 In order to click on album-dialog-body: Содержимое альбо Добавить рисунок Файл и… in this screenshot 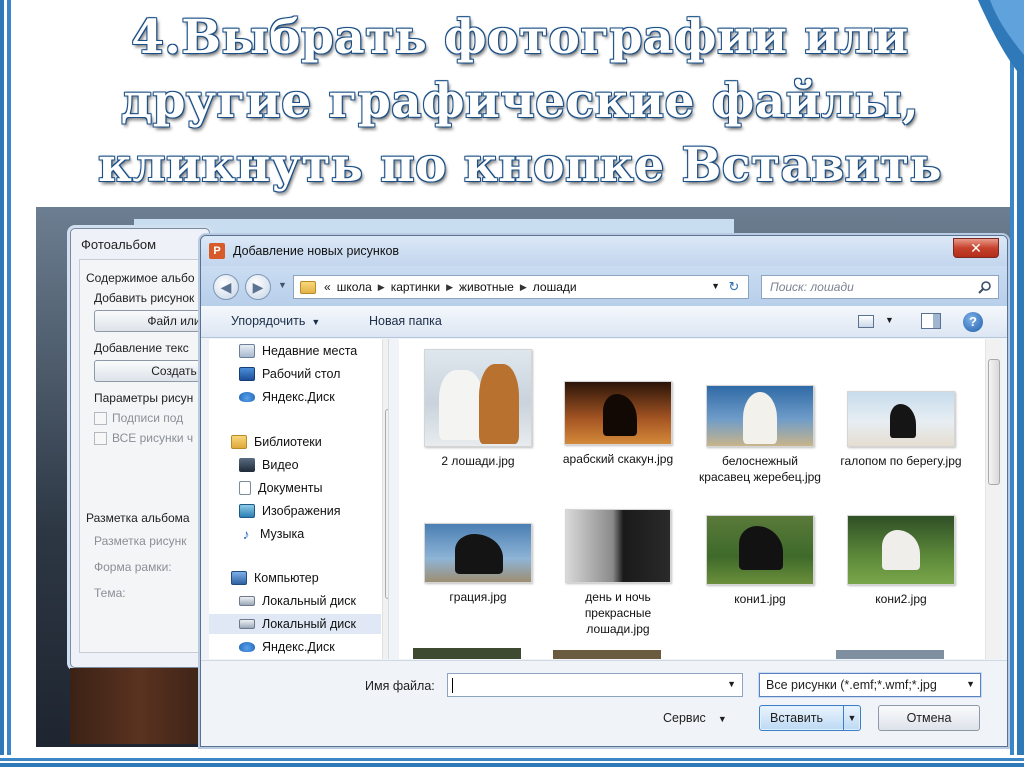, I will do `click(144, 456)`.